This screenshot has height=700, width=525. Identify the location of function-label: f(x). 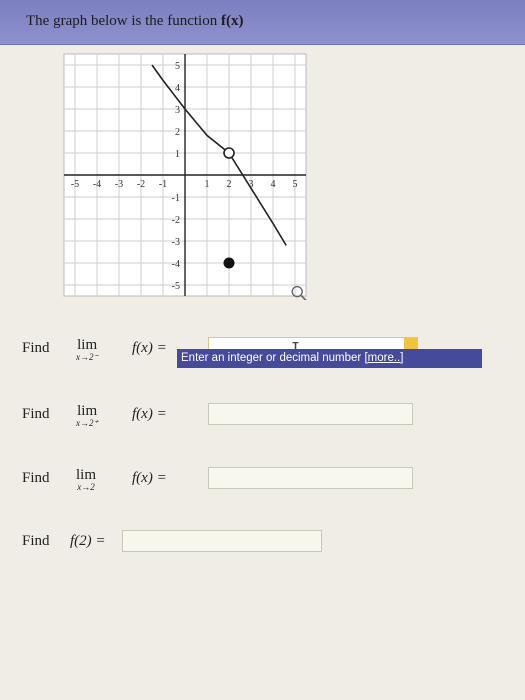
(232, 21).